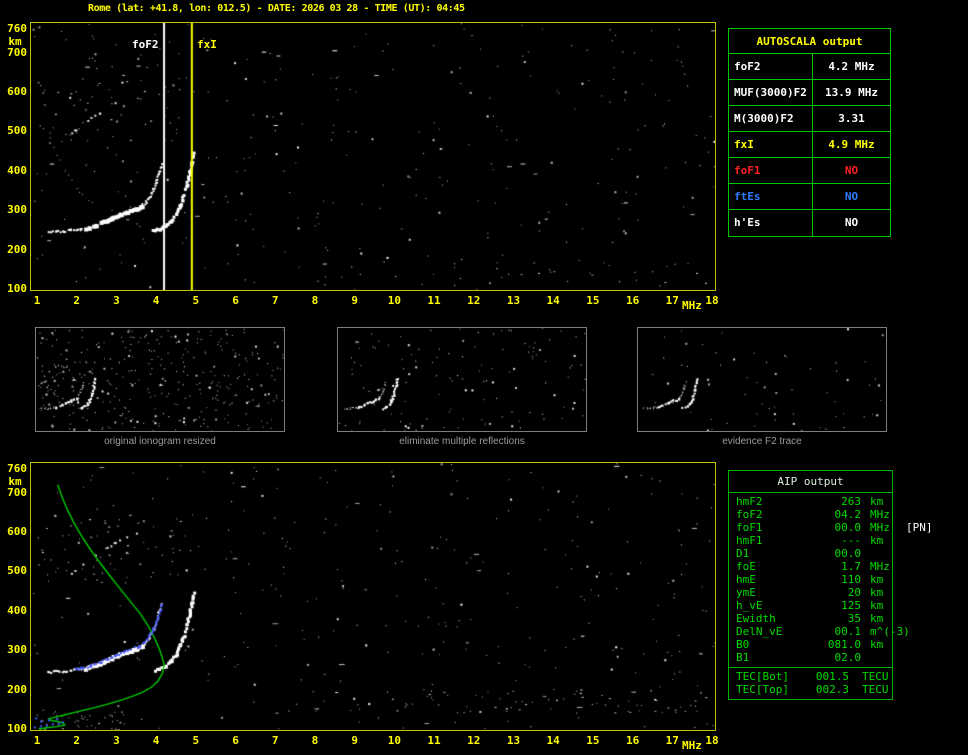  Describe the element at coordinates (17, 689) in the screenshot. I see `y-axis-tick-label: 200` at that location.